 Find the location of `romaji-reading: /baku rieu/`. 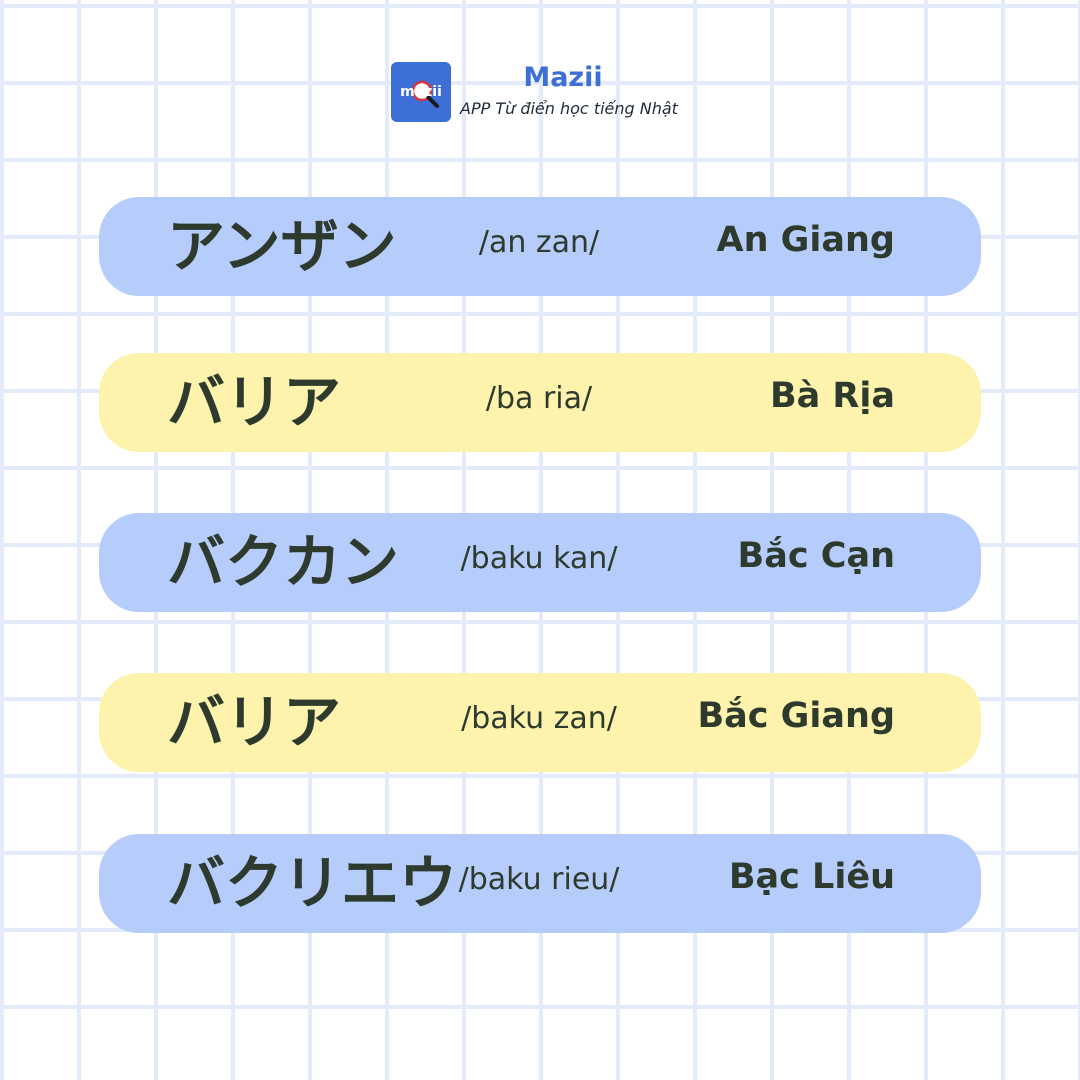

romaji-reading: /baku rieu/ is located at coordinates (539, 879).